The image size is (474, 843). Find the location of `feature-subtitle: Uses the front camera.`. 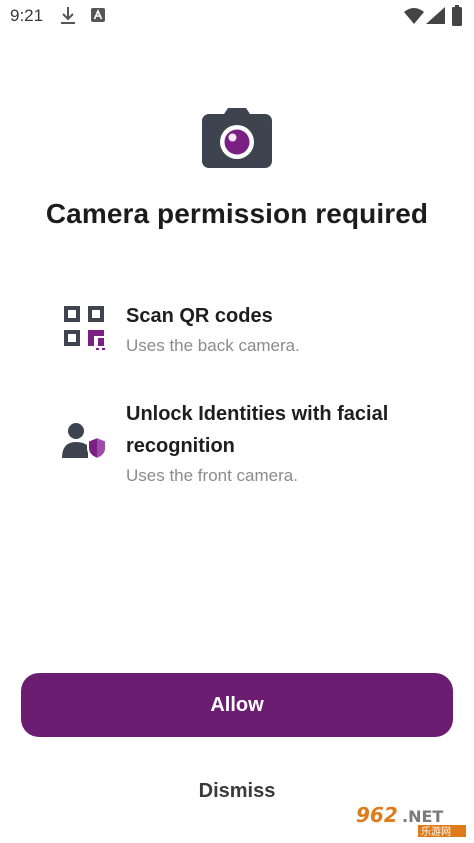

feature-subtitle: Uses the front camera. is located at coordinates (212, 475).